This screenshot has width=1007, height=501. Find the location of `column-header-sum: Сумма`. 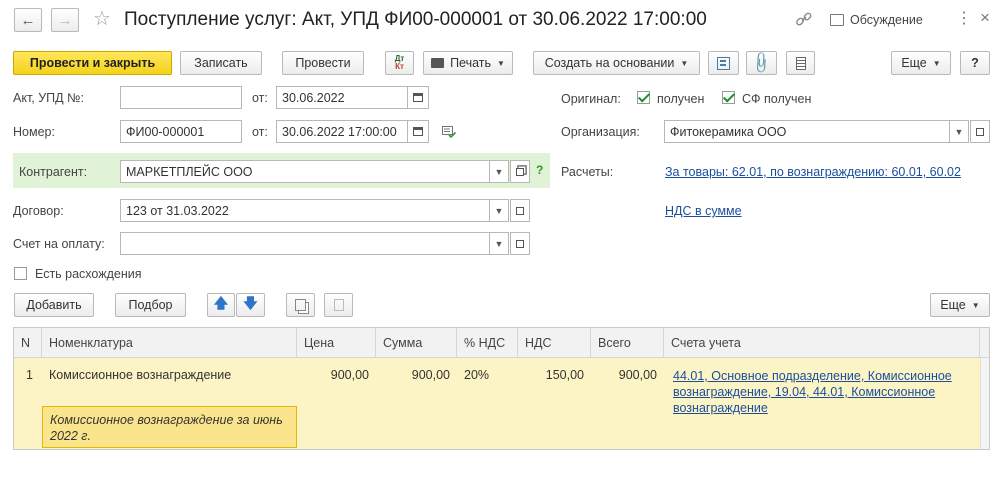

column-header-sum: Сумма is located at coordinates (416, 343).